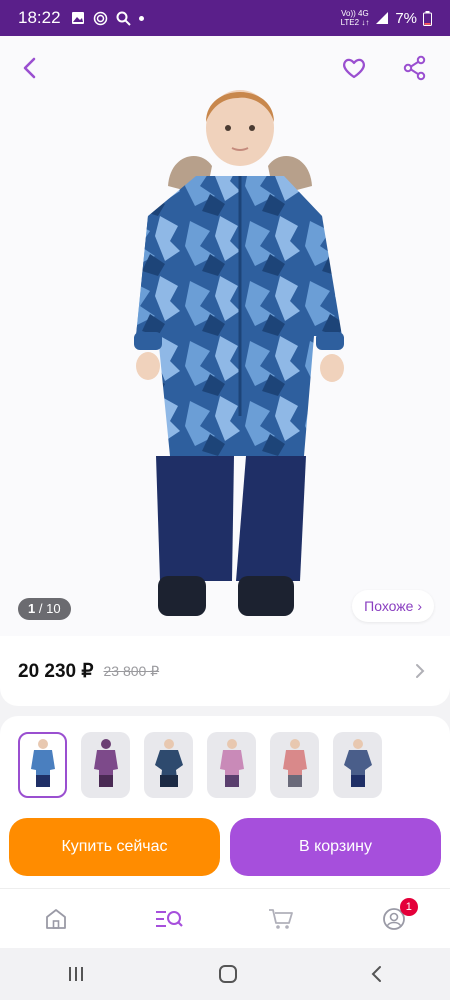 The width and height of the screenshot is (450, 1000). I want to click on variant-thumbnail-pink, so click(231, 765).